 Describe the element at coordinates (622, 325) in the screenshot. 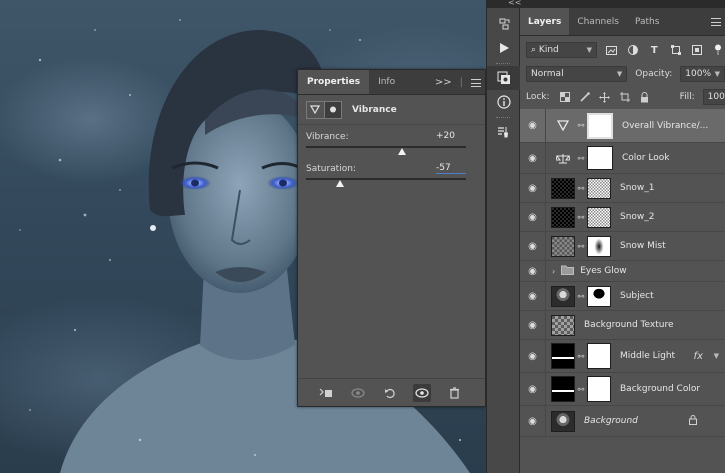

I see `layer-row: ◉ Background Texture` at that location.